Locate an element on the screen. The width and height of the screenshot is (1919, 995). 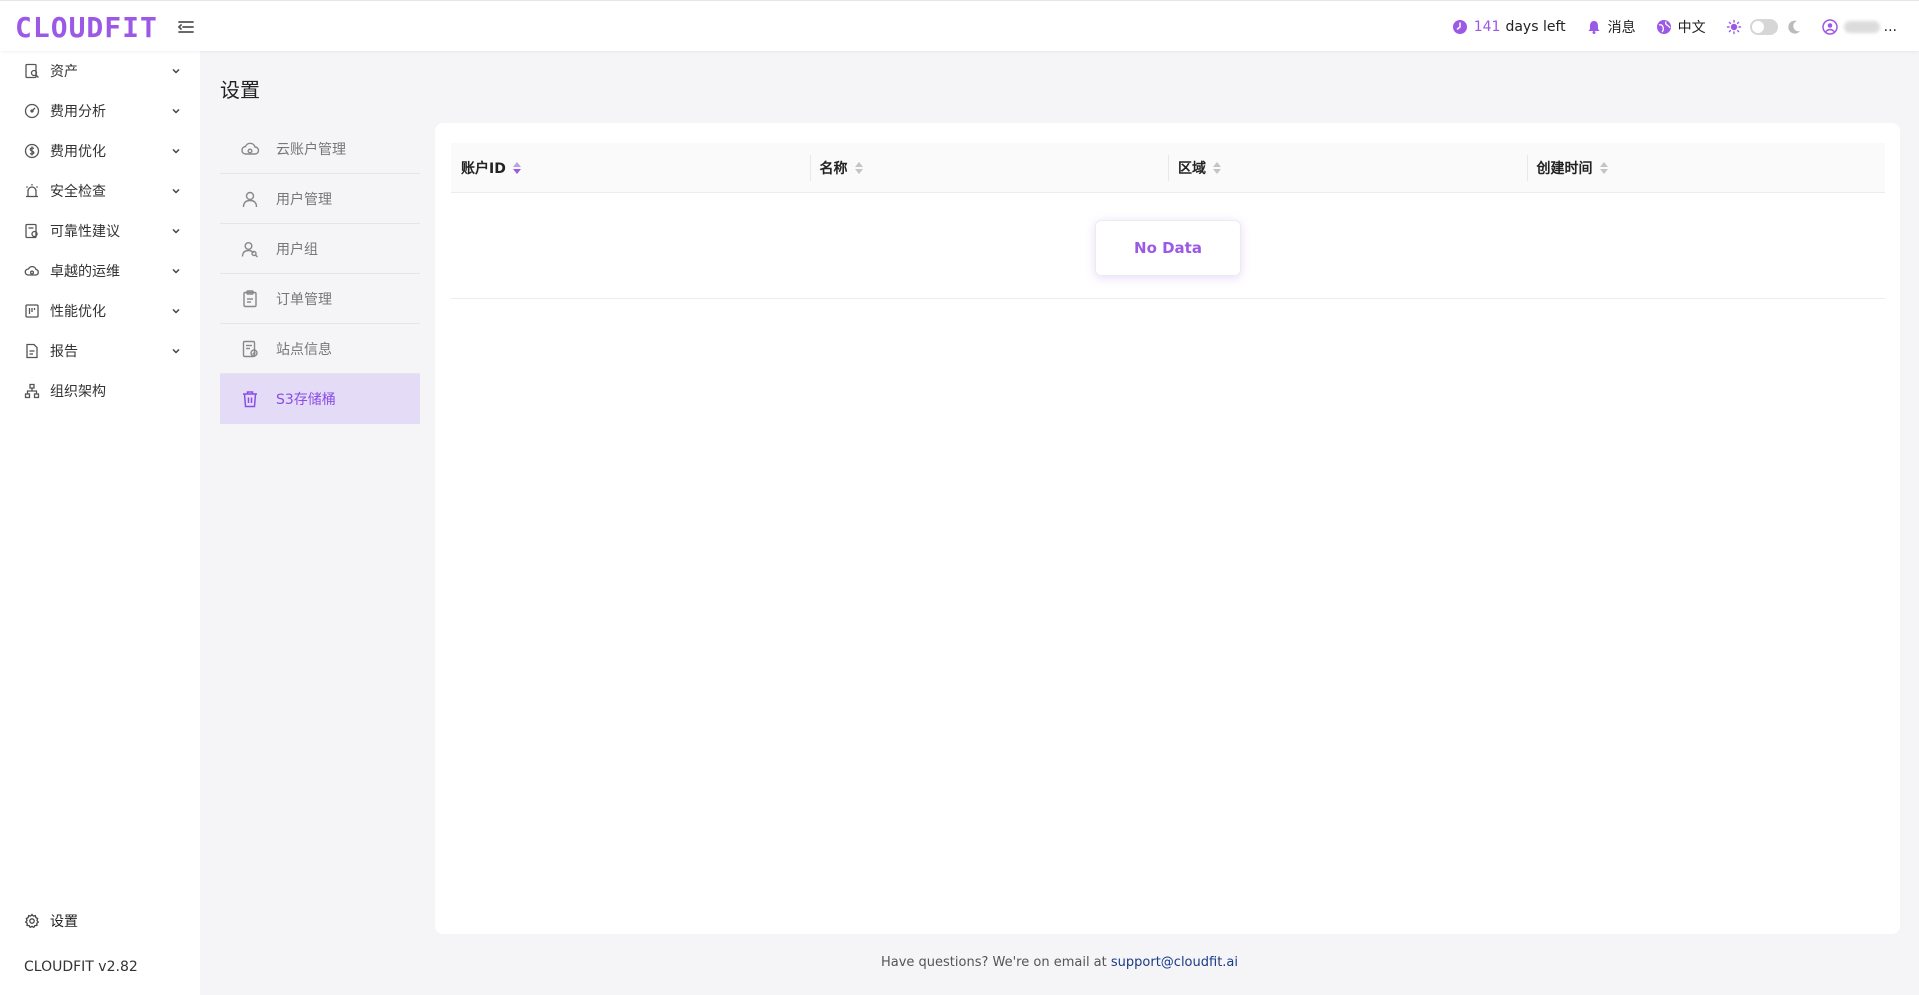
sidebar-item-cost-optimization: 费用优化 is located at coordinates (100, 151).